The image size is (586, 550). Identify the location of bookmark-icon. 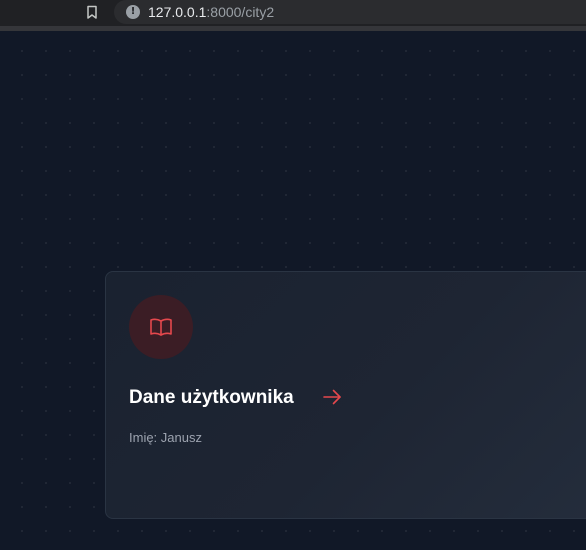
(92, 12).